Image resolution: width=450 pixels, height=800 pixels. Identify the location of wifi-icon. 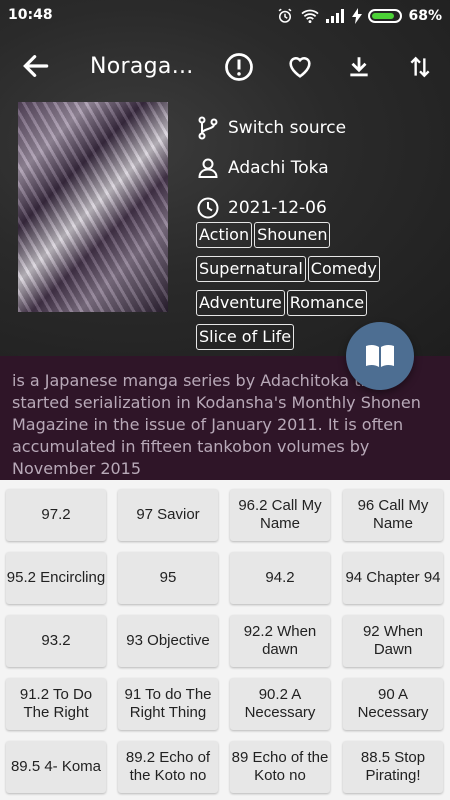
(310, 16).